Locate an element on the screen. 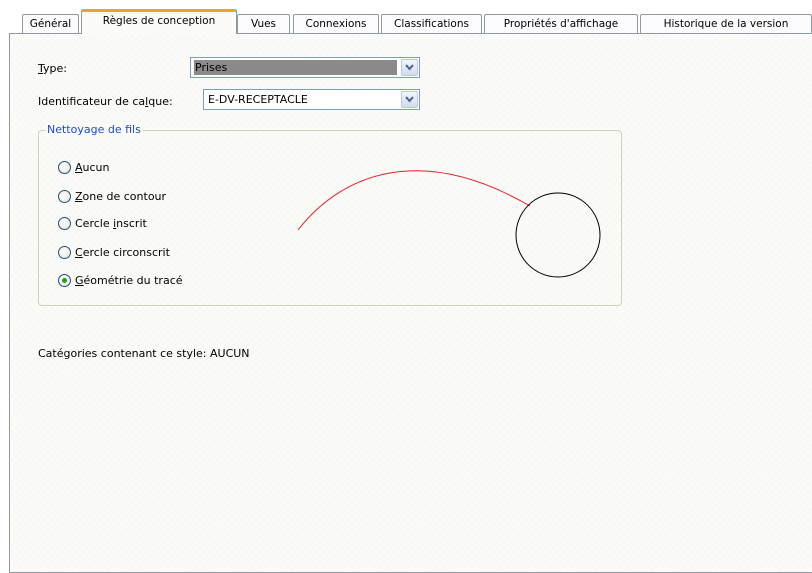 This screenshot has height=573, width=812. type-dropdown-value: Prises is located at coordinates (295, 67).